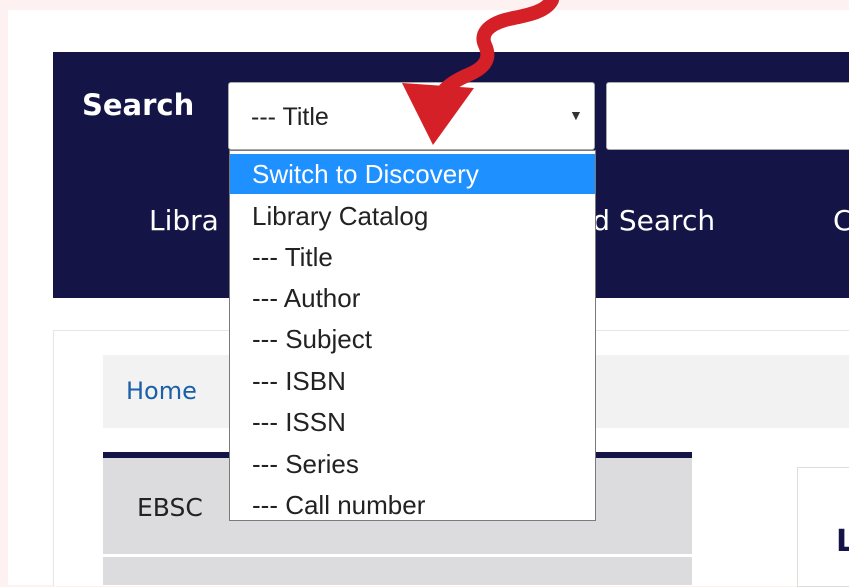 This screenshot has width=849, height=587. What do you see at coordinates (138, 105) in the screenshot?
I see `search-label: Search` at bounding box center [138, 105].